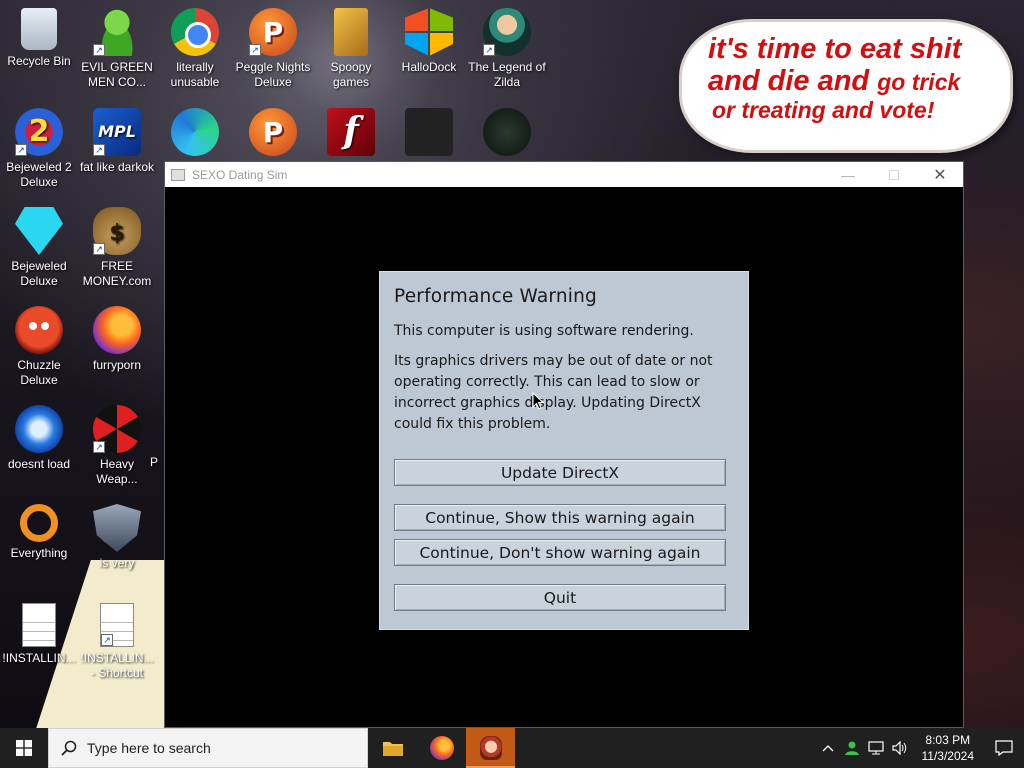 The width and height of the screenshot is (1024, 768). What do you see at coordinates (507, 32) in the screenshot?
I see `zilda-icon: ↗` at bounding box center [507, 32].